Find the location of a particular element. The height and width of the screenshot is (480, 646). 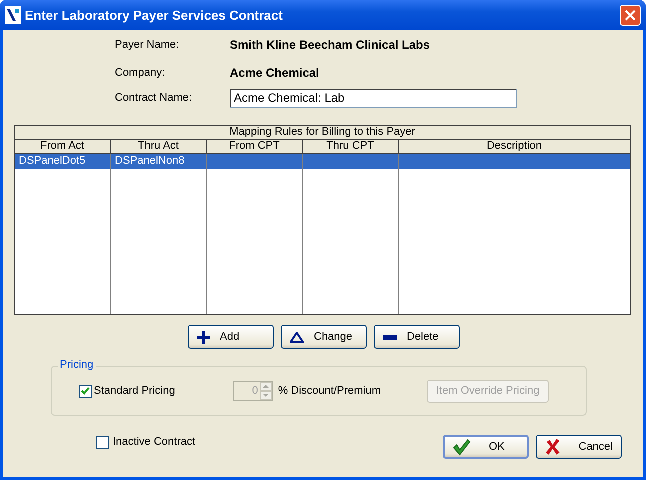

ok-button: OK is located at coordinates (486, 447).